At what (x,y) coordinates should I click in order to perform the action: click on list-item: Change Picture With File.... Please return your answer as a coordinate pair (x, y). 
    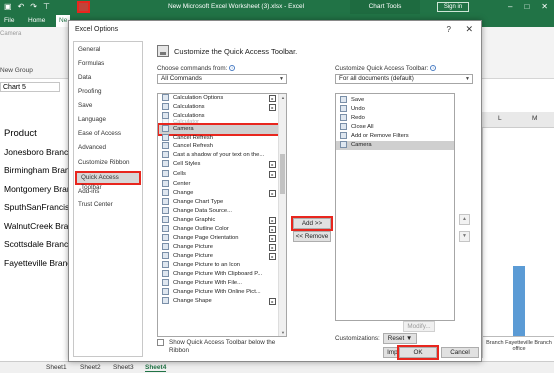
    Looking at the image, I should click on (219, 283).